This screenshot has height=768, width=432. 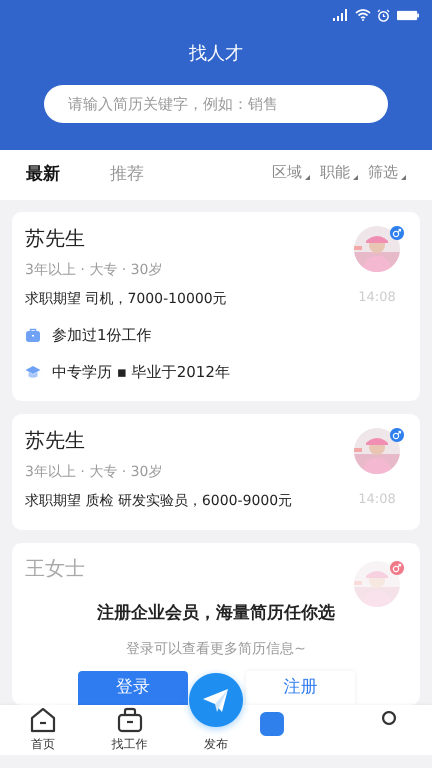 I want to click on filter-dropdown: 职能, so click(x=339, y=172).